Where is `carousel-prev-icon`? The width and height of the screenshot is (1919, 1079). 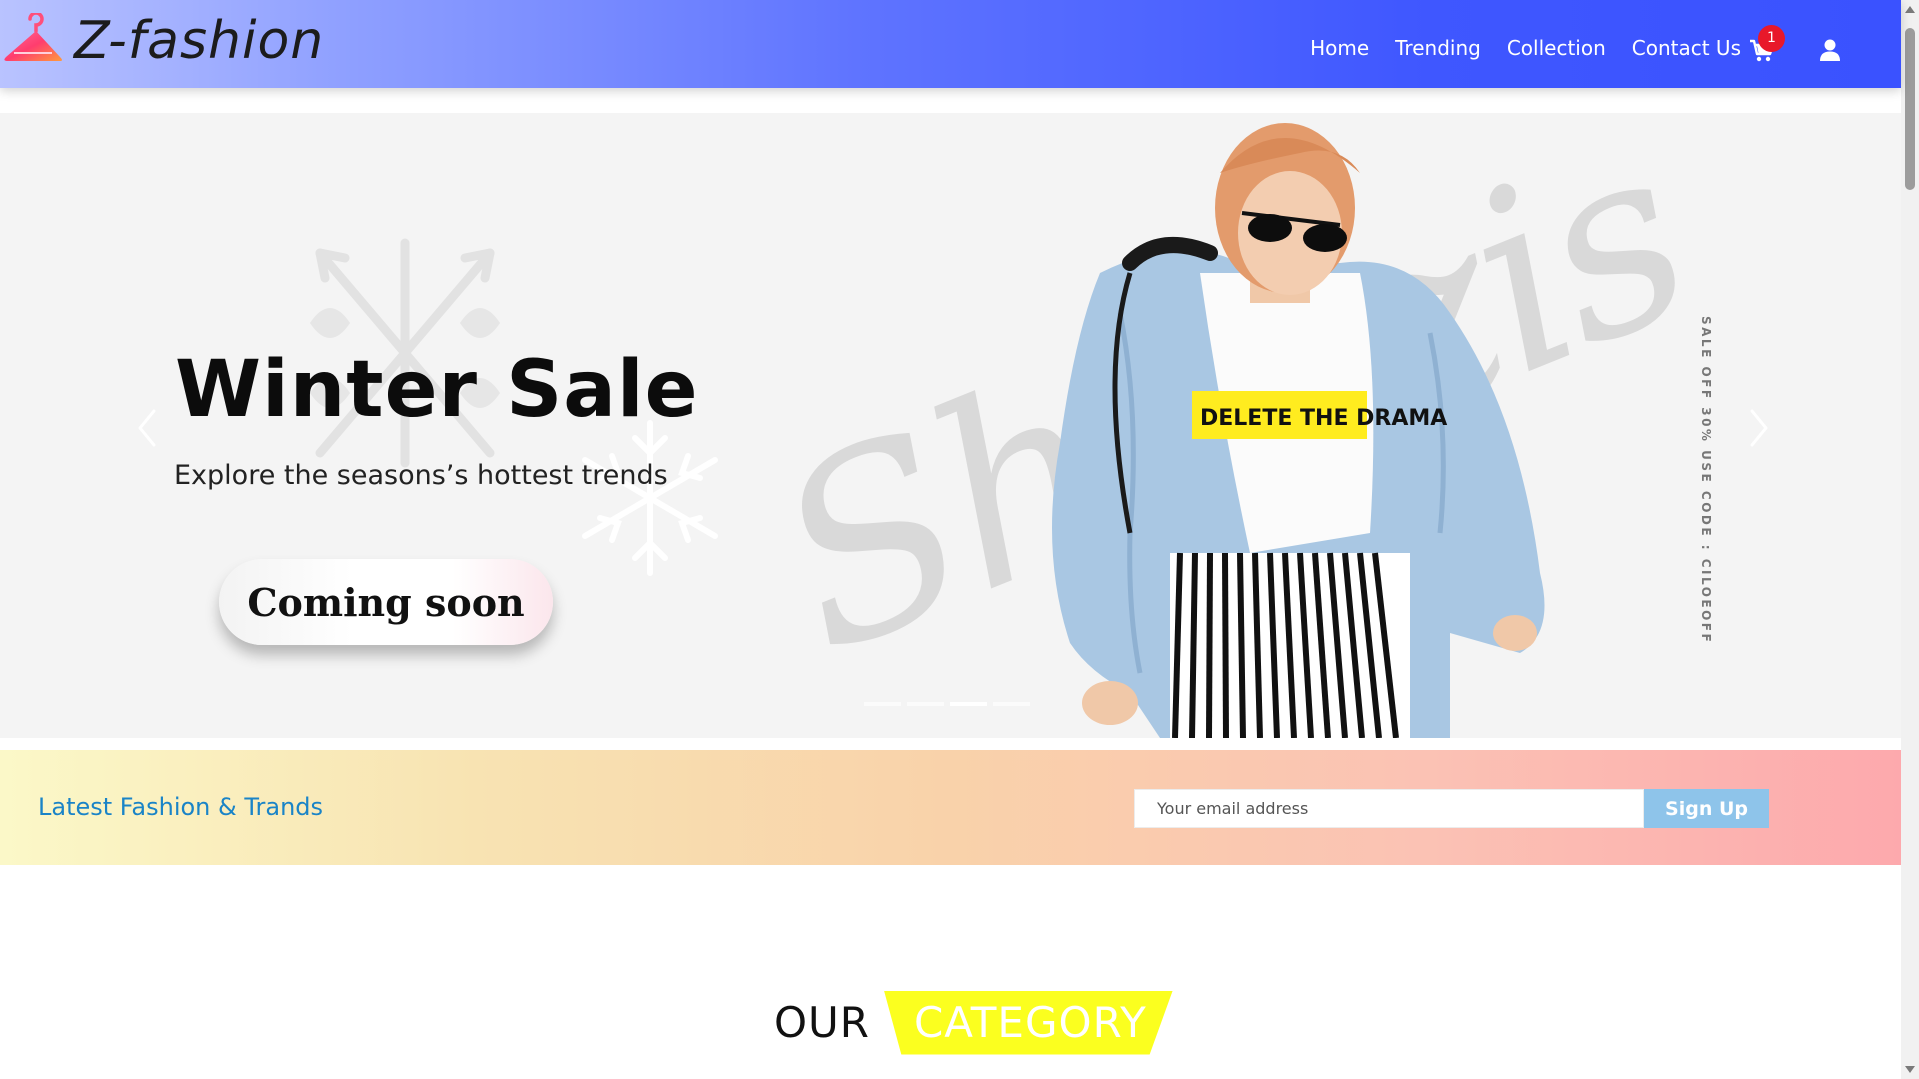 carousel-prev-icon is located at coordinates (147, 428).